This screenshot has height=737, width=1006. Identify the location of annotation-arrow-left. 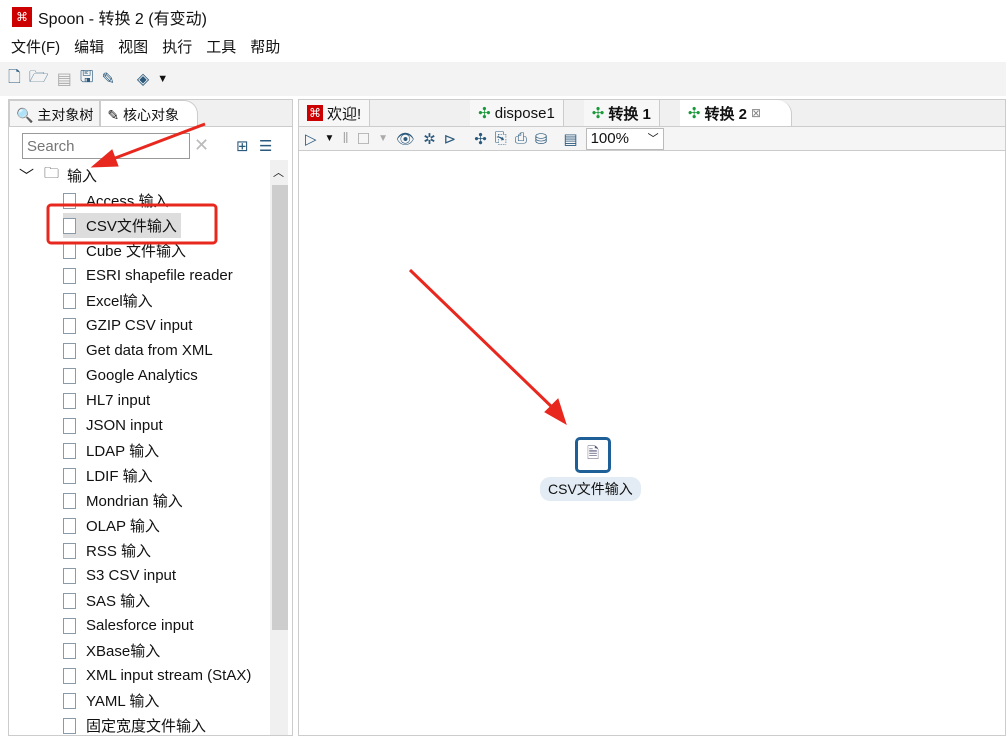
(157, 142).